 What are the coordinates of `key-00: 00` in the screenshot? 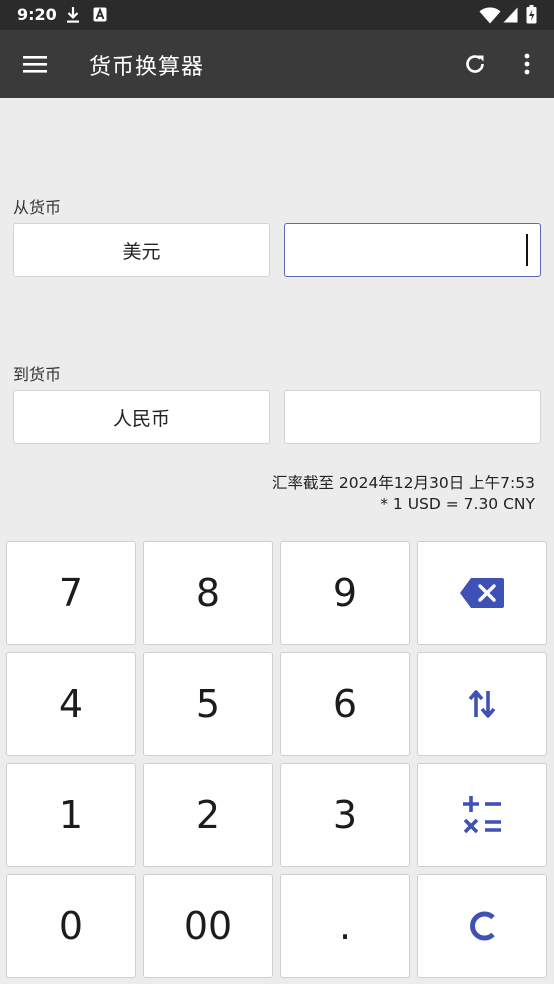 It's located at (208, 926).